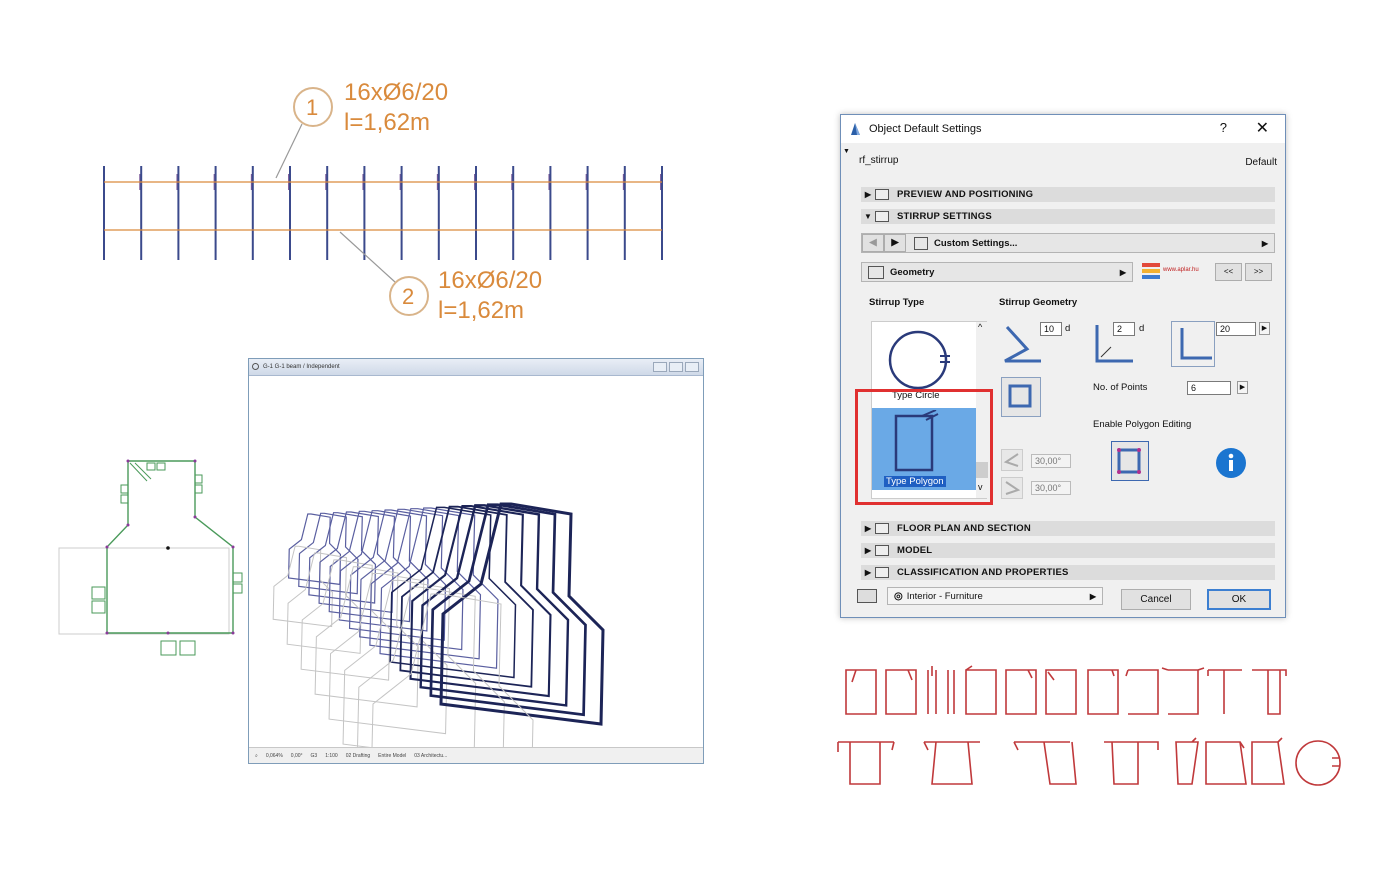 The height and width of the screenshot is (875, 1400). What do you see at coordinates (692, 367) in the screenshot?
I see `close-button` at bounding box center [692, 367].